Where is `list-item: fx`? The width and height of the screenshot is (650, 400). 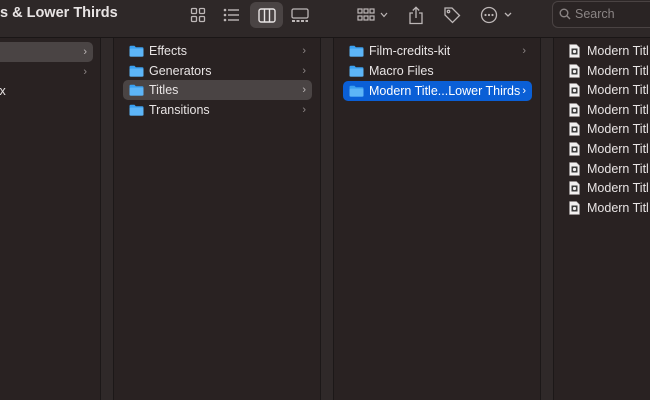 list-item: fx is located at coordinates (46, 91).